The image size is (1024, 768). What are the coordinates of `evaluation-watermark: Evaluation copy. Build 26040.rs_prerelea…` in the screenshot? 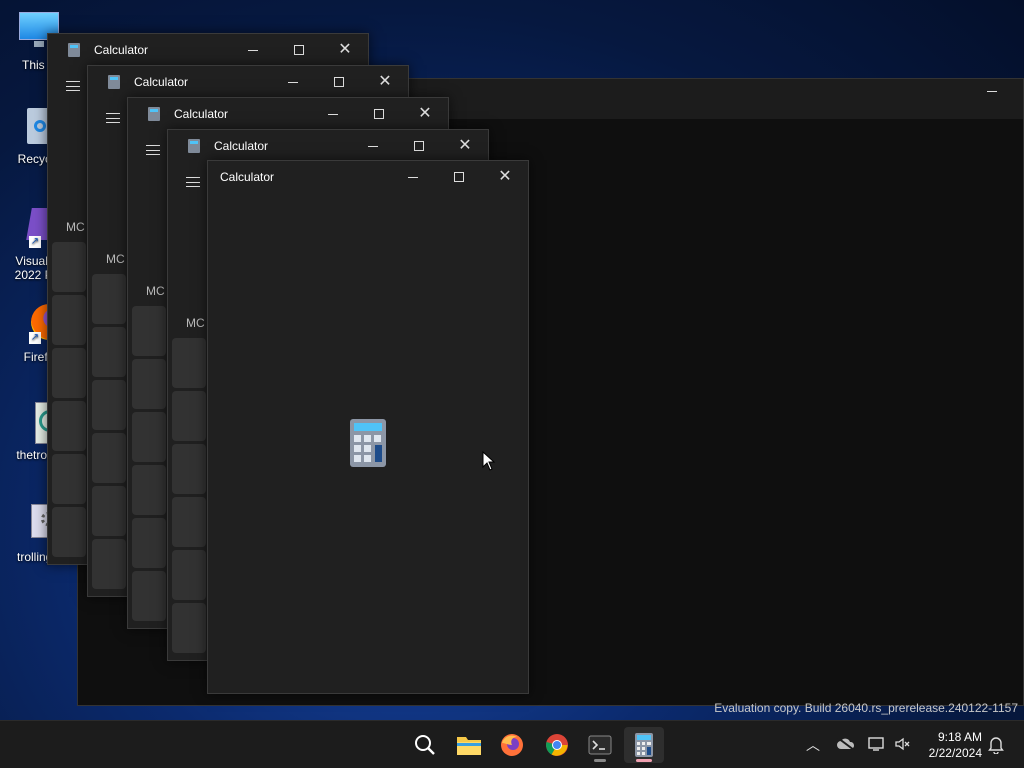 It's located at (866, 708).